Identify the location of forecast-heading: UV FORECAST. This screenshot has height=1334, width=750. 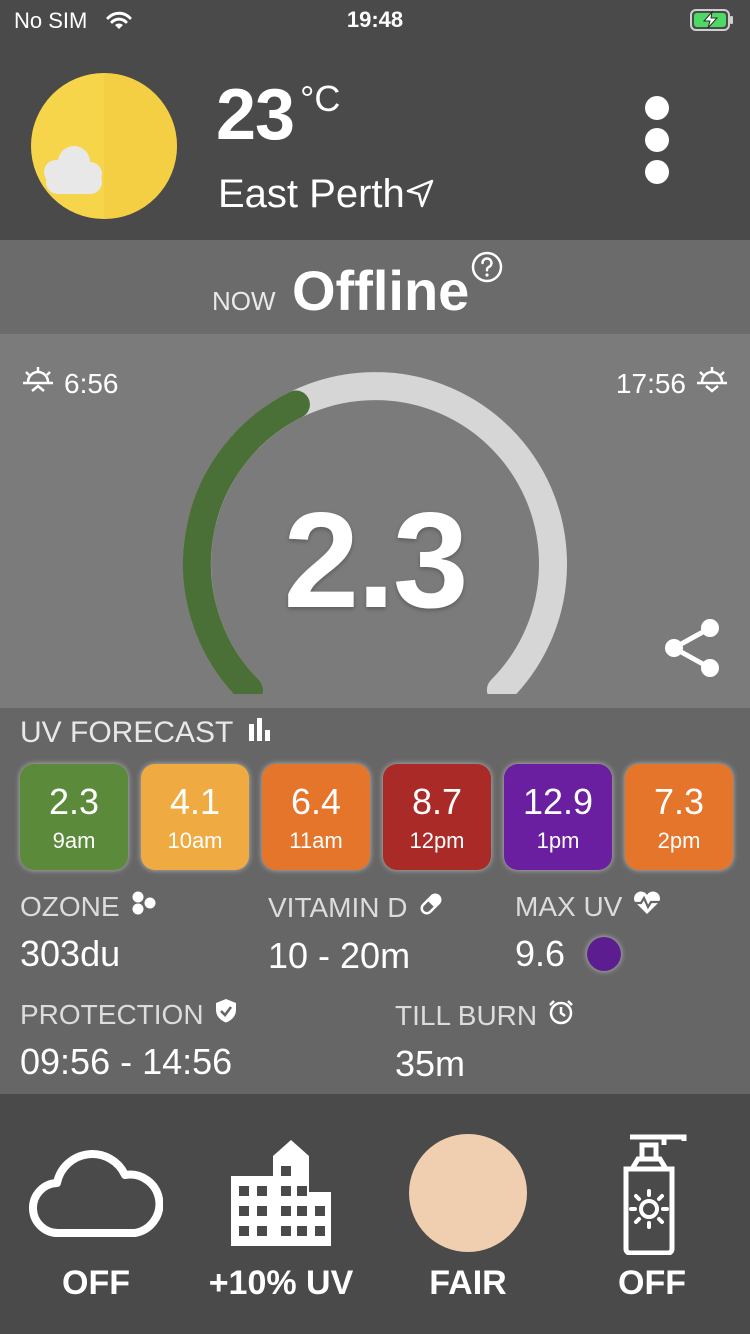
(146, 733).